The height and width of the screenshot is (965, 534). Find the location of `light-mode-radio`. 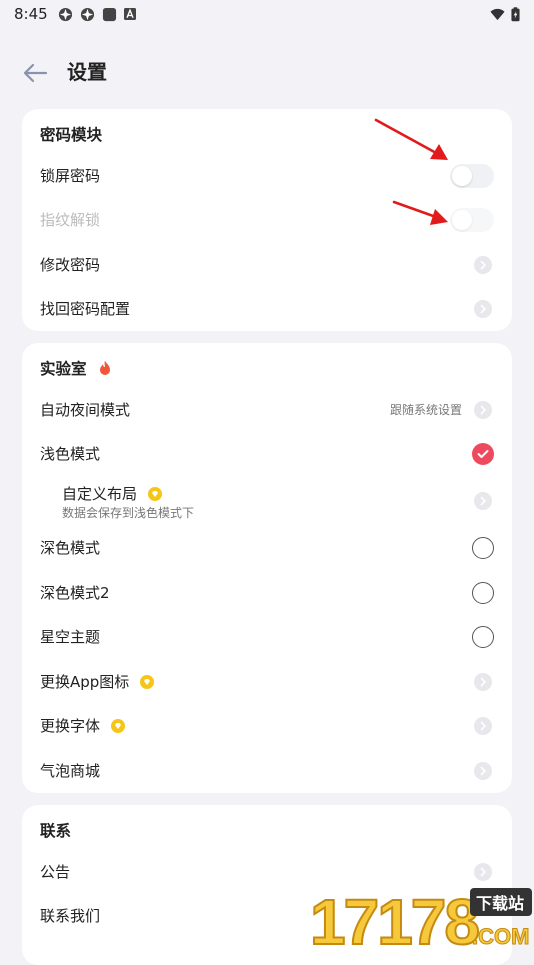

light-mode-radio is located at coordinates (483, 454).